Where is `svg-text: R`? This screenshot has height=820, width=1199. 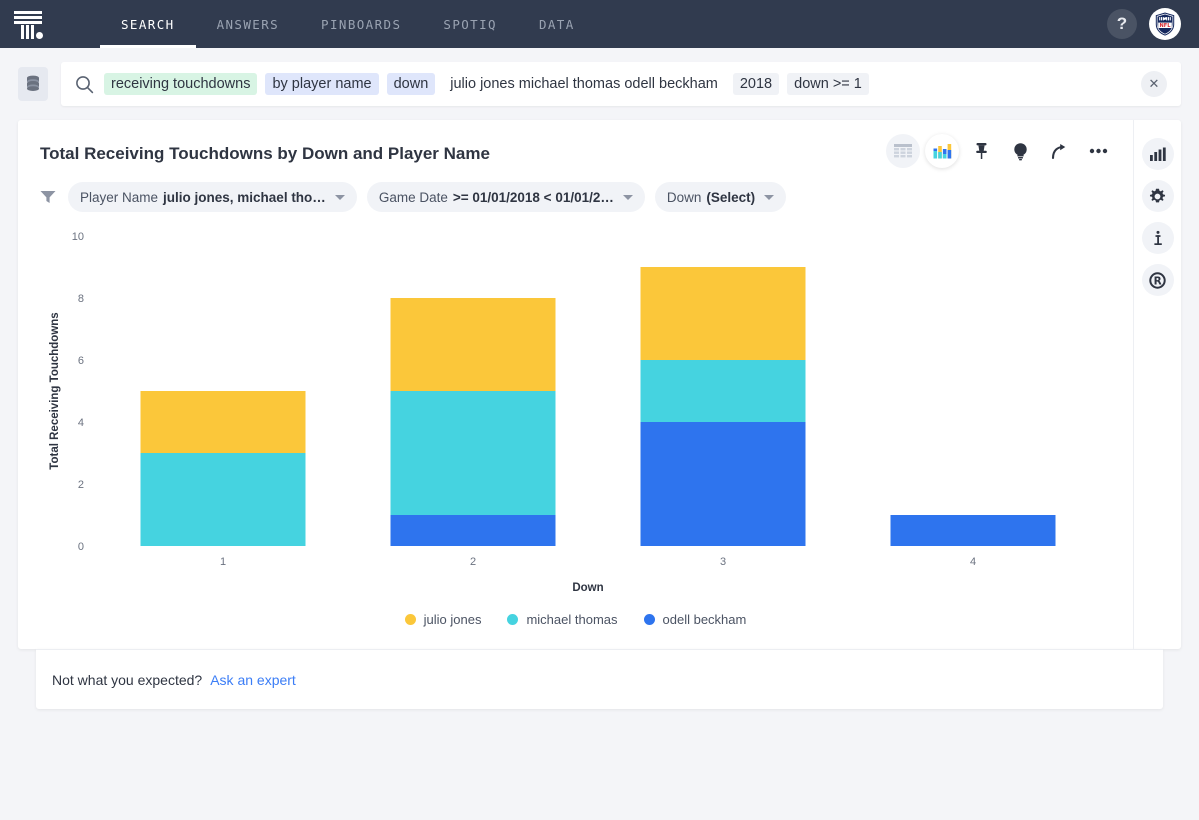
svg-text: R is located at coordinates (1158, 281).